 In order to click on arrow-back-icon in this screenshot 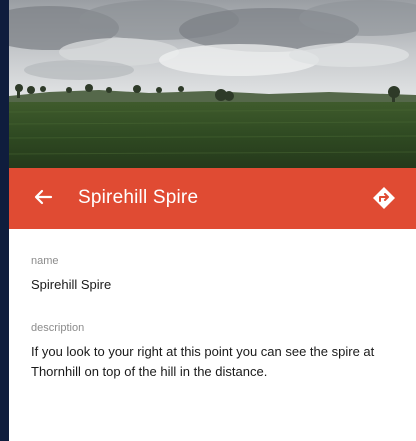, I will do `click(43, 197)`.